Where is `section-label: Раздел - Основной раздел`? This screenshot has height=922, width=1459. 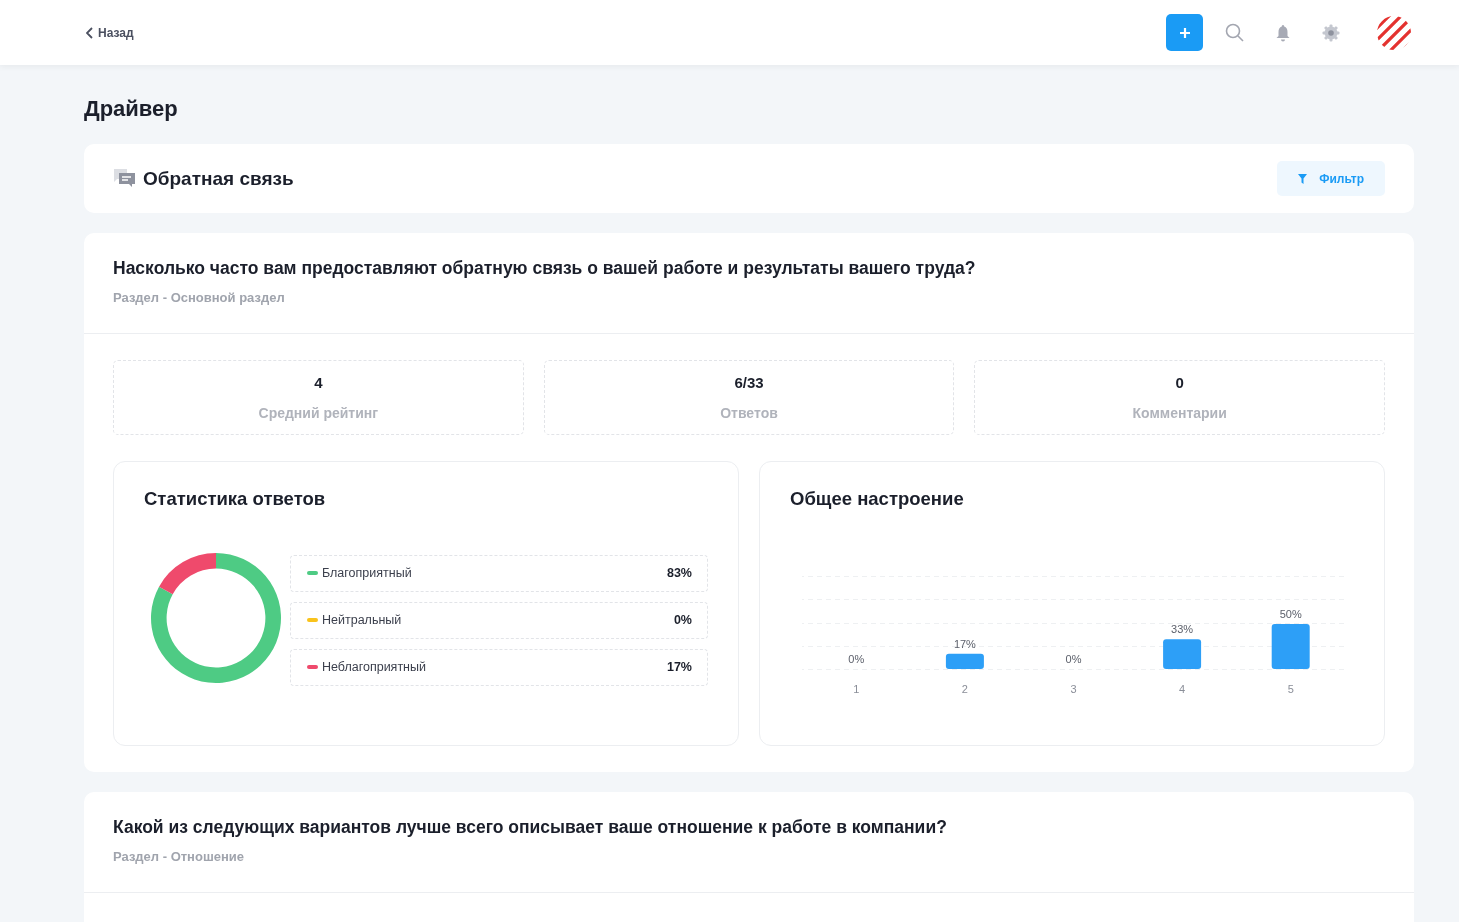
section-label: Раздел - Основной раздел is located at coordinates (199, 297).